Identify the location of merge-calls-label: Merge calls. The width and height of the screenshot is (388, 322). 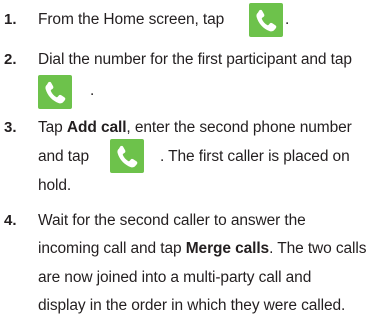
(227, 248).